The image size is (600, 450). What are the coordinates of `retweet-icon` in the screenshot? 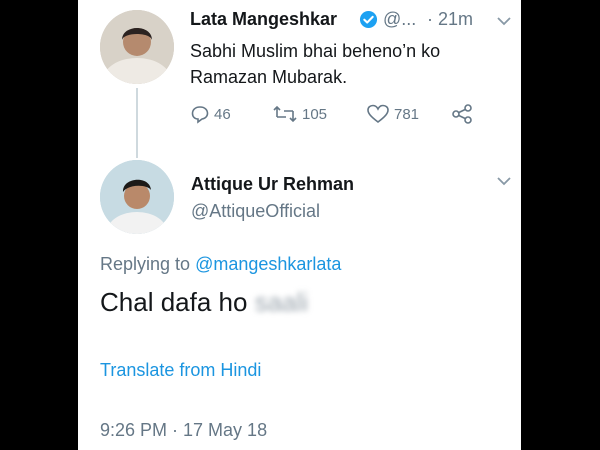 It's located at (285, 114).